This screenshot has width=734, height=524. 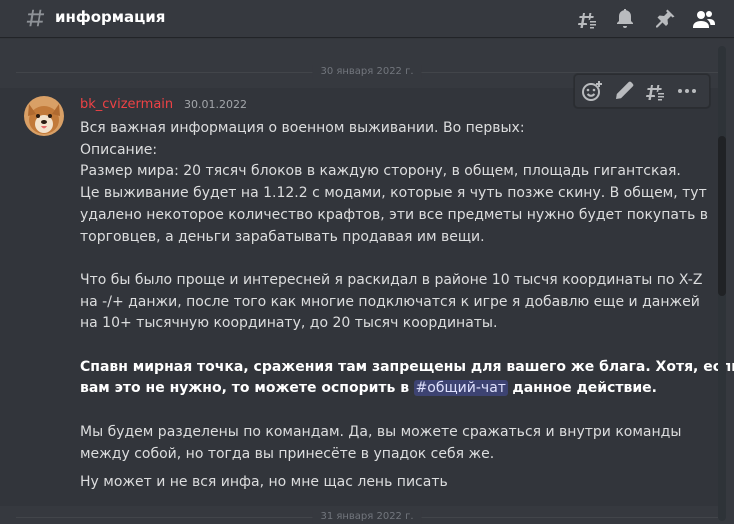 I want to click on scrollbar-thumb, so click(x=722, y=216).